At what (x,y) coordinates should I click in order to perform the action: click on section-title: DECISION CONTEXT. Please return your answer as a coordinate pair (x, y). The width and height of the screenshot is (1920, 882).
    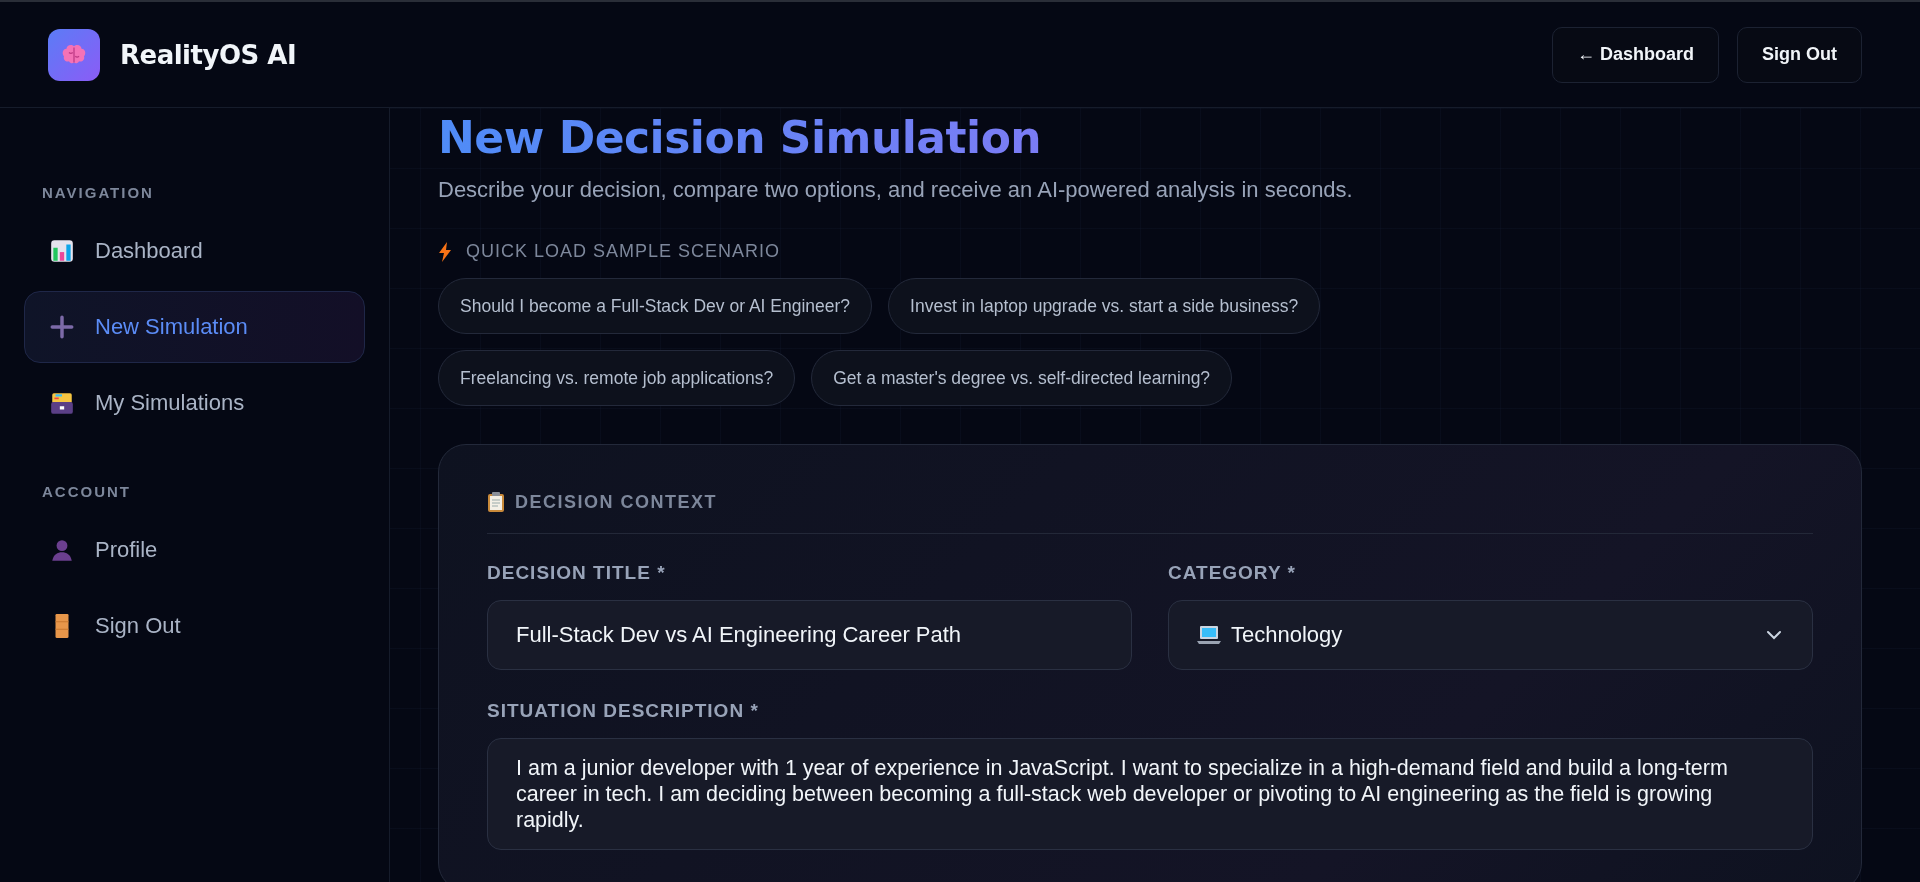
    Looking at the image, I should click on (616, 502).